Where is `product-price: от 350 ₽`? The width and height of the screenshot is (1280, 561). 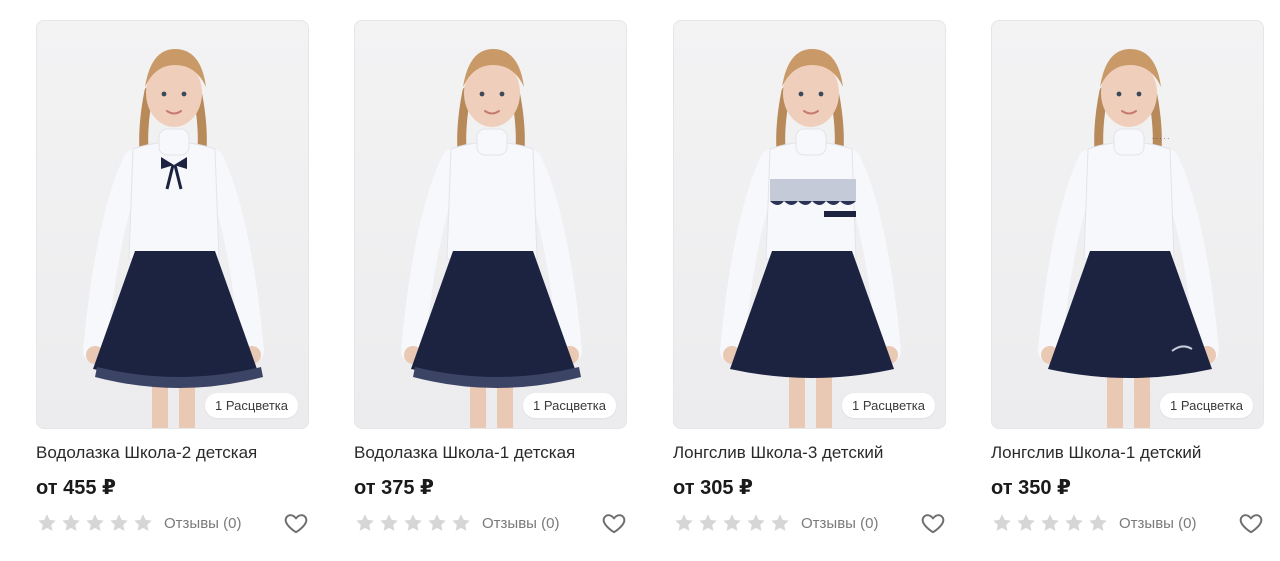
product-price: от 350 ₽ is located at coordinates (1031, 488).